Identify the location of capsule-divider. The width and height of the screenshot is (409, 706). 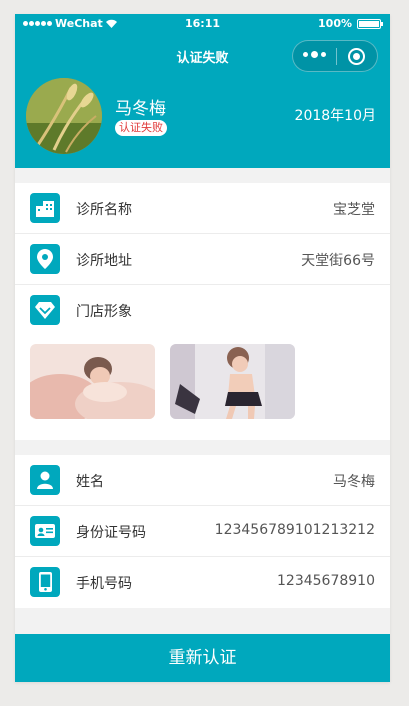
(336, 56).